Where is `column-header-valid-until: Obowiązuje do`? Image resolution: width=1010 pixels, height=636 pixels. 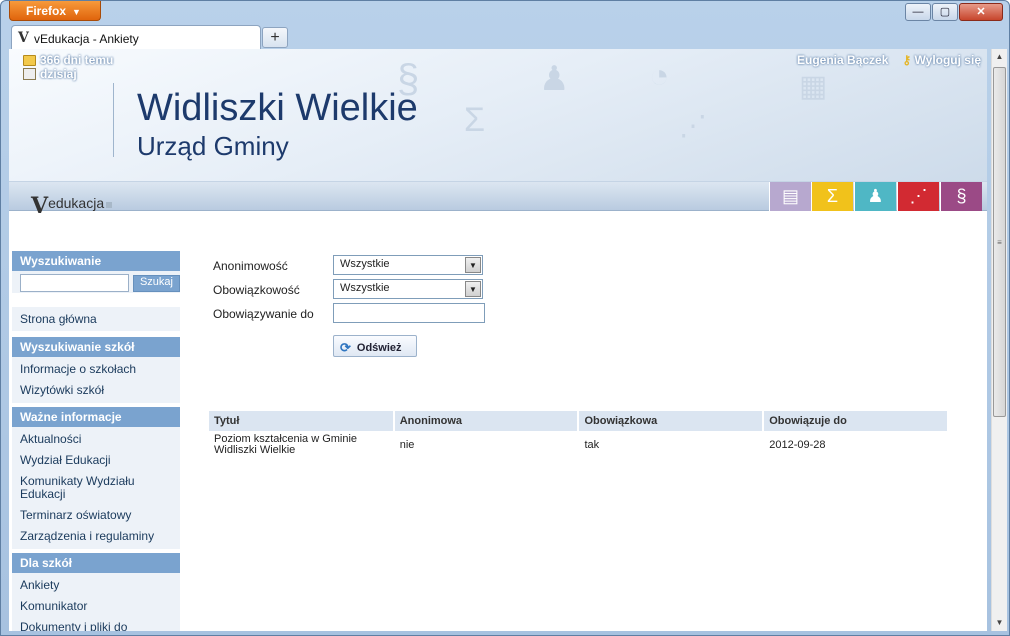 column-header-valid-until: Obowiązuje do is located at coordinates (856, 421).